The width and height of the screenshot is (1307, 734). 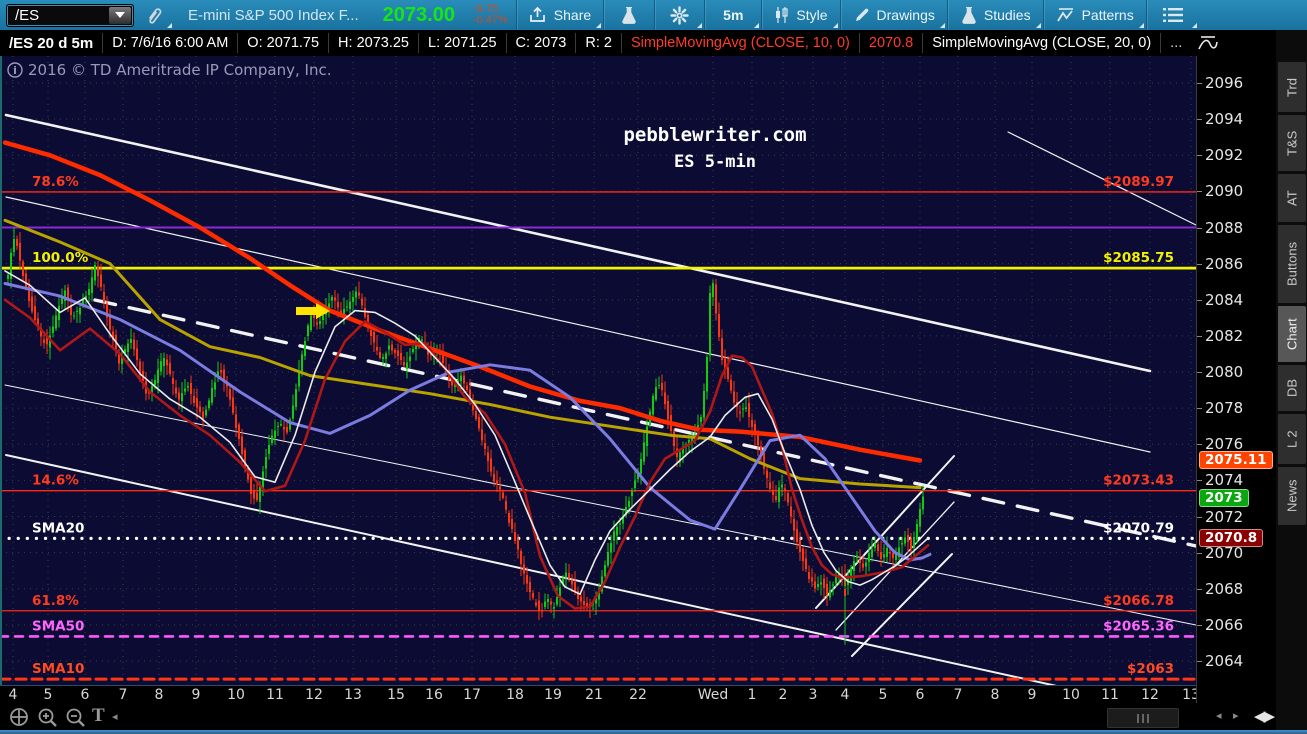 I want to click on pan-tool-icon, so click(x=19, y=717).